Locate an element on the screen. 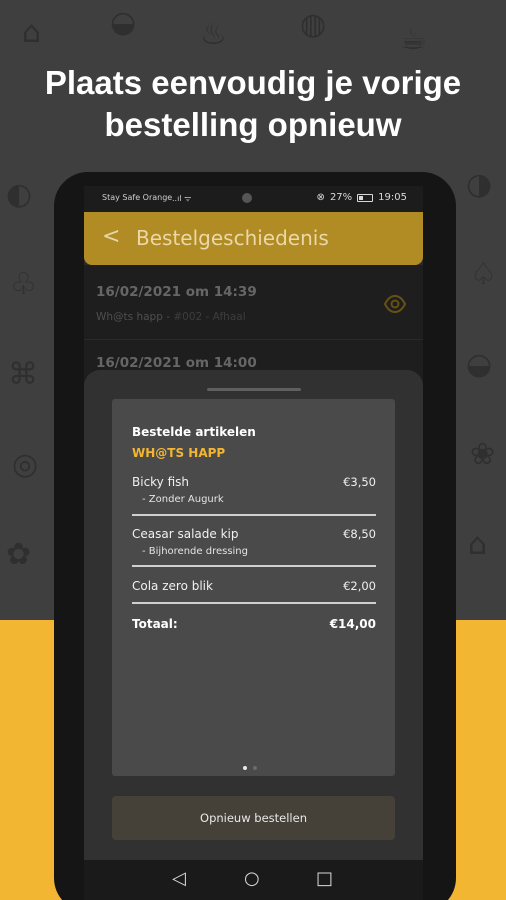 The image size is (506, 900). doodle-icon: ♧ is located at coordinates (23, 284).